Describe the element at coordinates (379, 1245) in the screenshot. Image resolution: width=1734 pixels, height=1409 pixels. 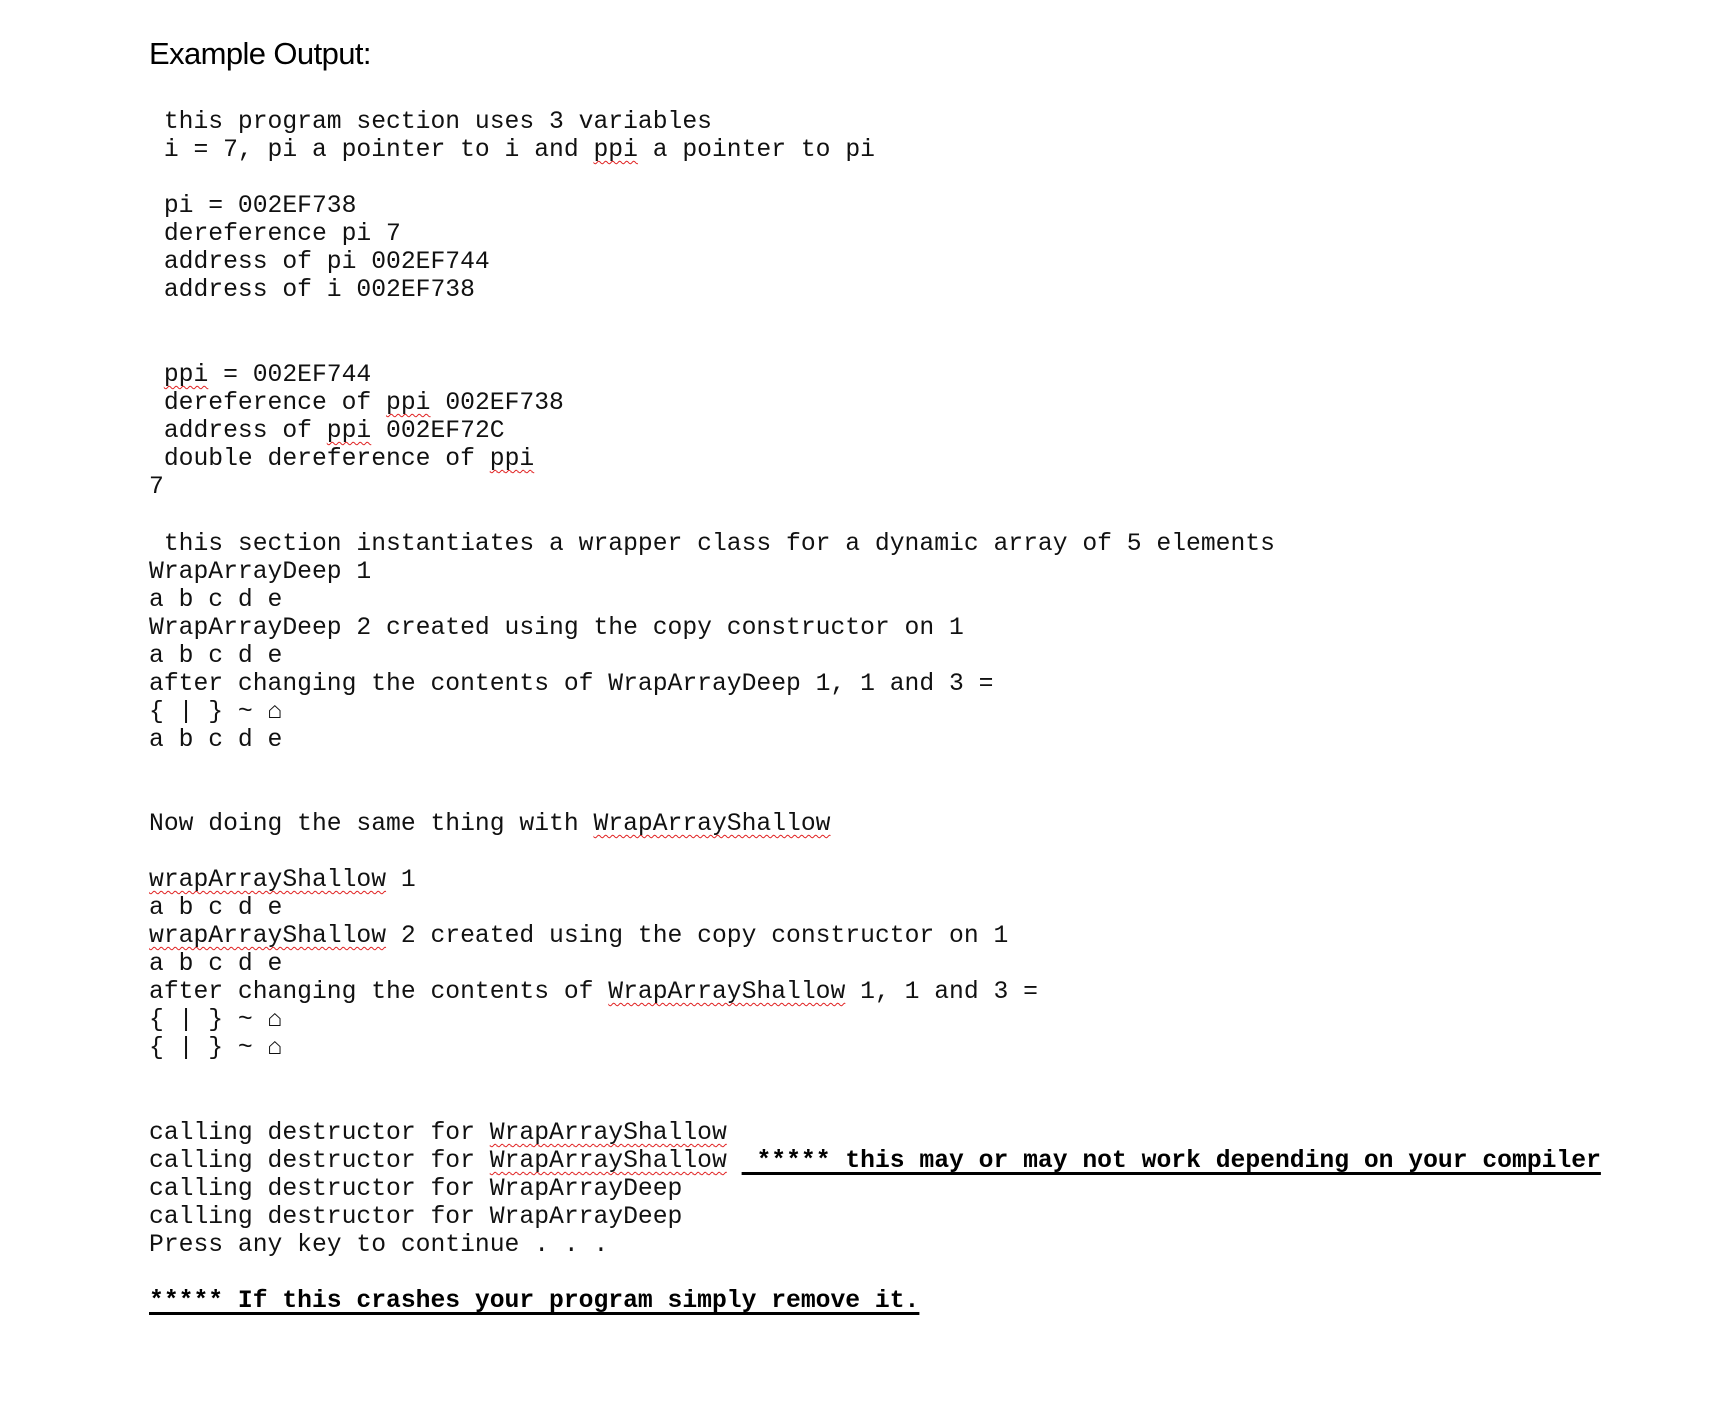
I see `output-line: Press any key to continue . . .` at that location.